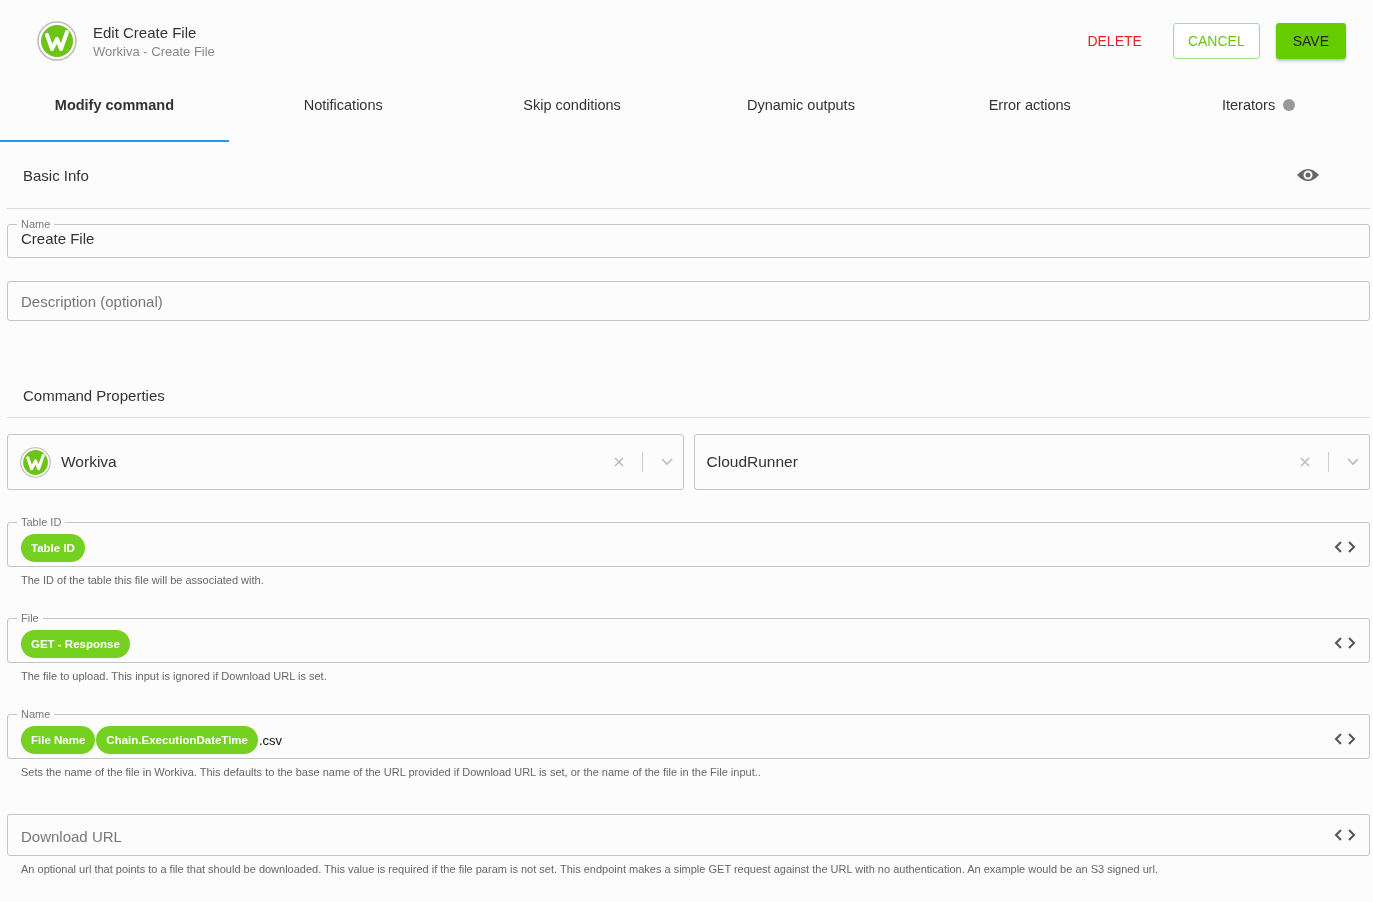 This screenshot has height=902, width=1373. Describe the element at coordinates (688, 733) in the screenshot. I see `input-field: Name File Name Chain.ExecutionDateTime .csv` at that location.